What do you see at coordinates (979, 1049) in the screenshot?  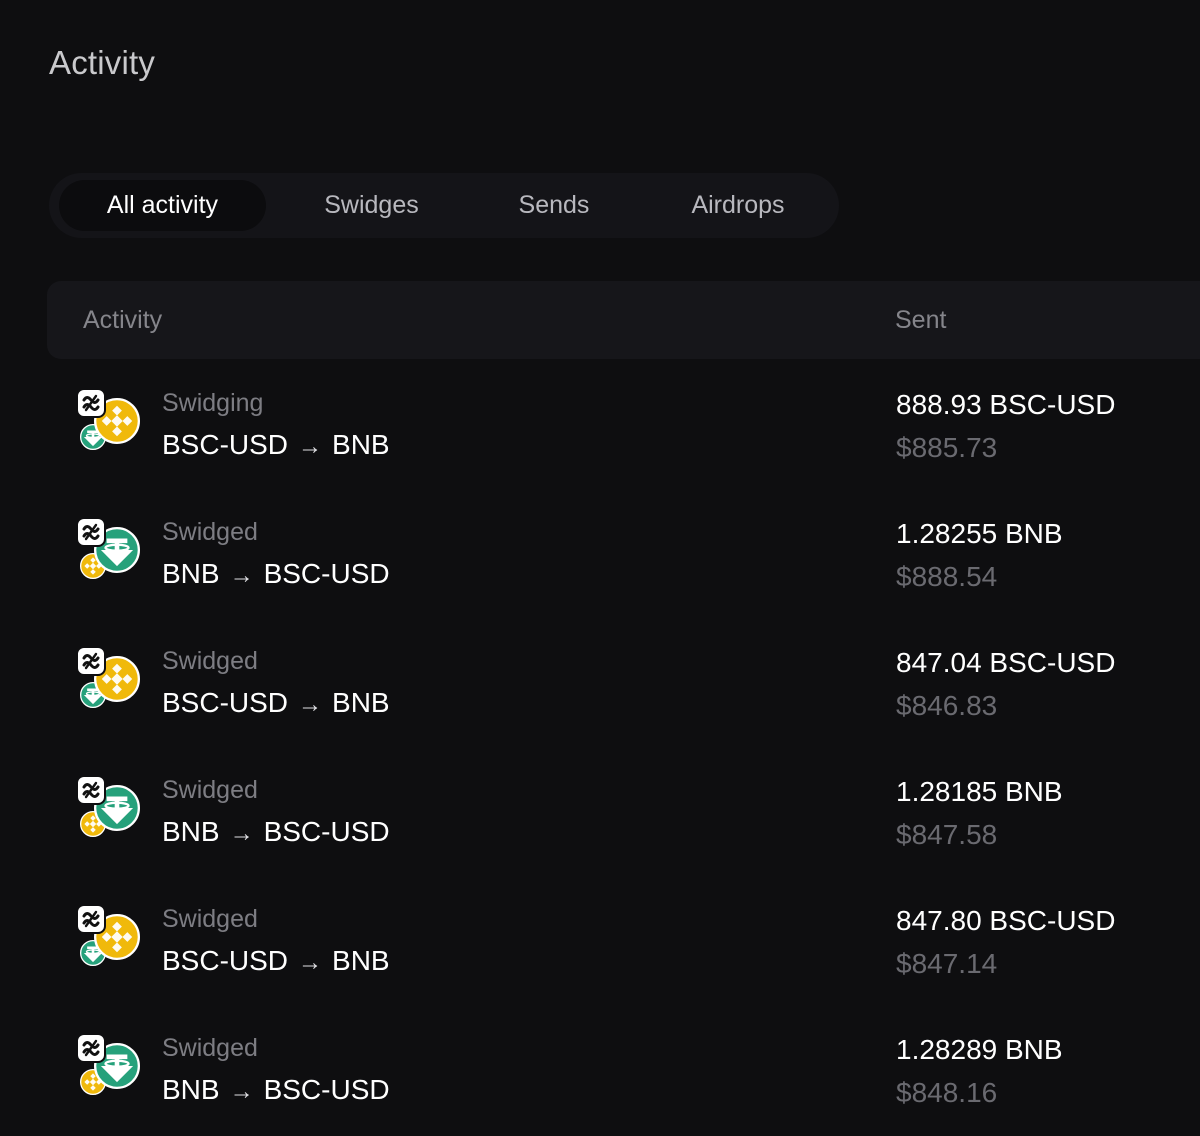 I see `sent-amount: 1.28289 BNB` at bounding box center [979, 1049].